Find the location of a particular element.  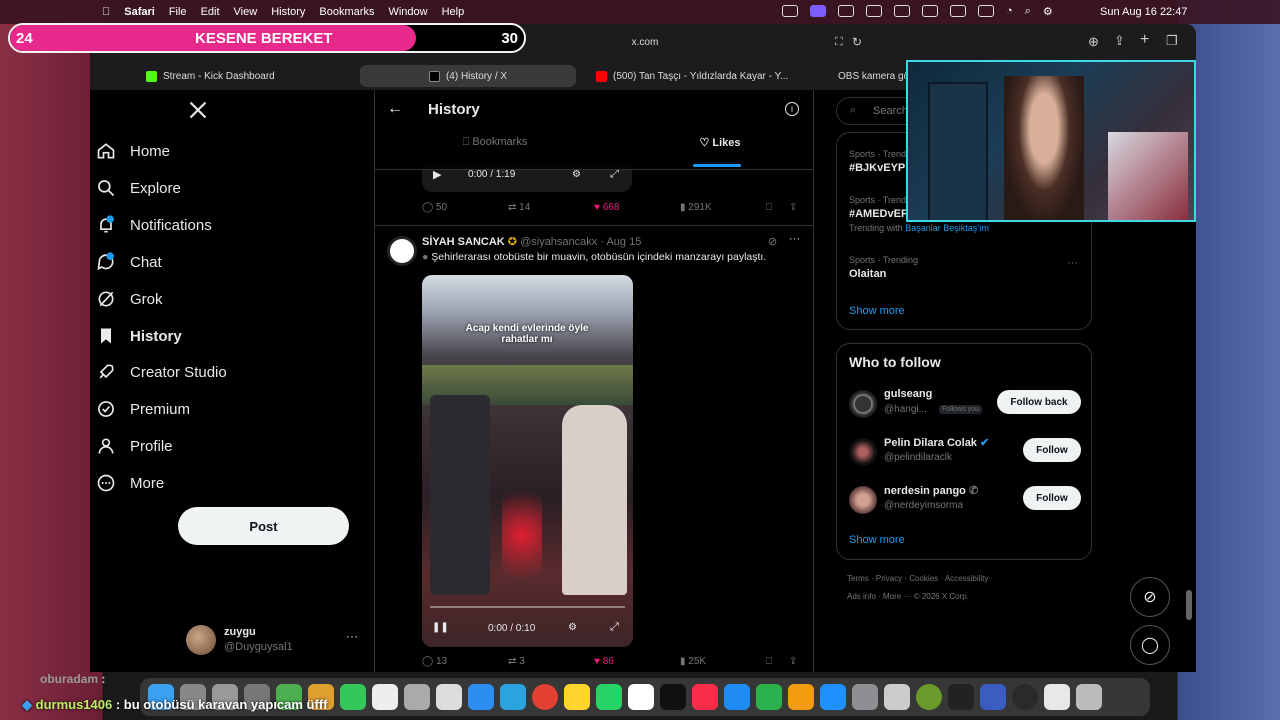

nav-notifications: Notifications is located at coordinates (154, 225).